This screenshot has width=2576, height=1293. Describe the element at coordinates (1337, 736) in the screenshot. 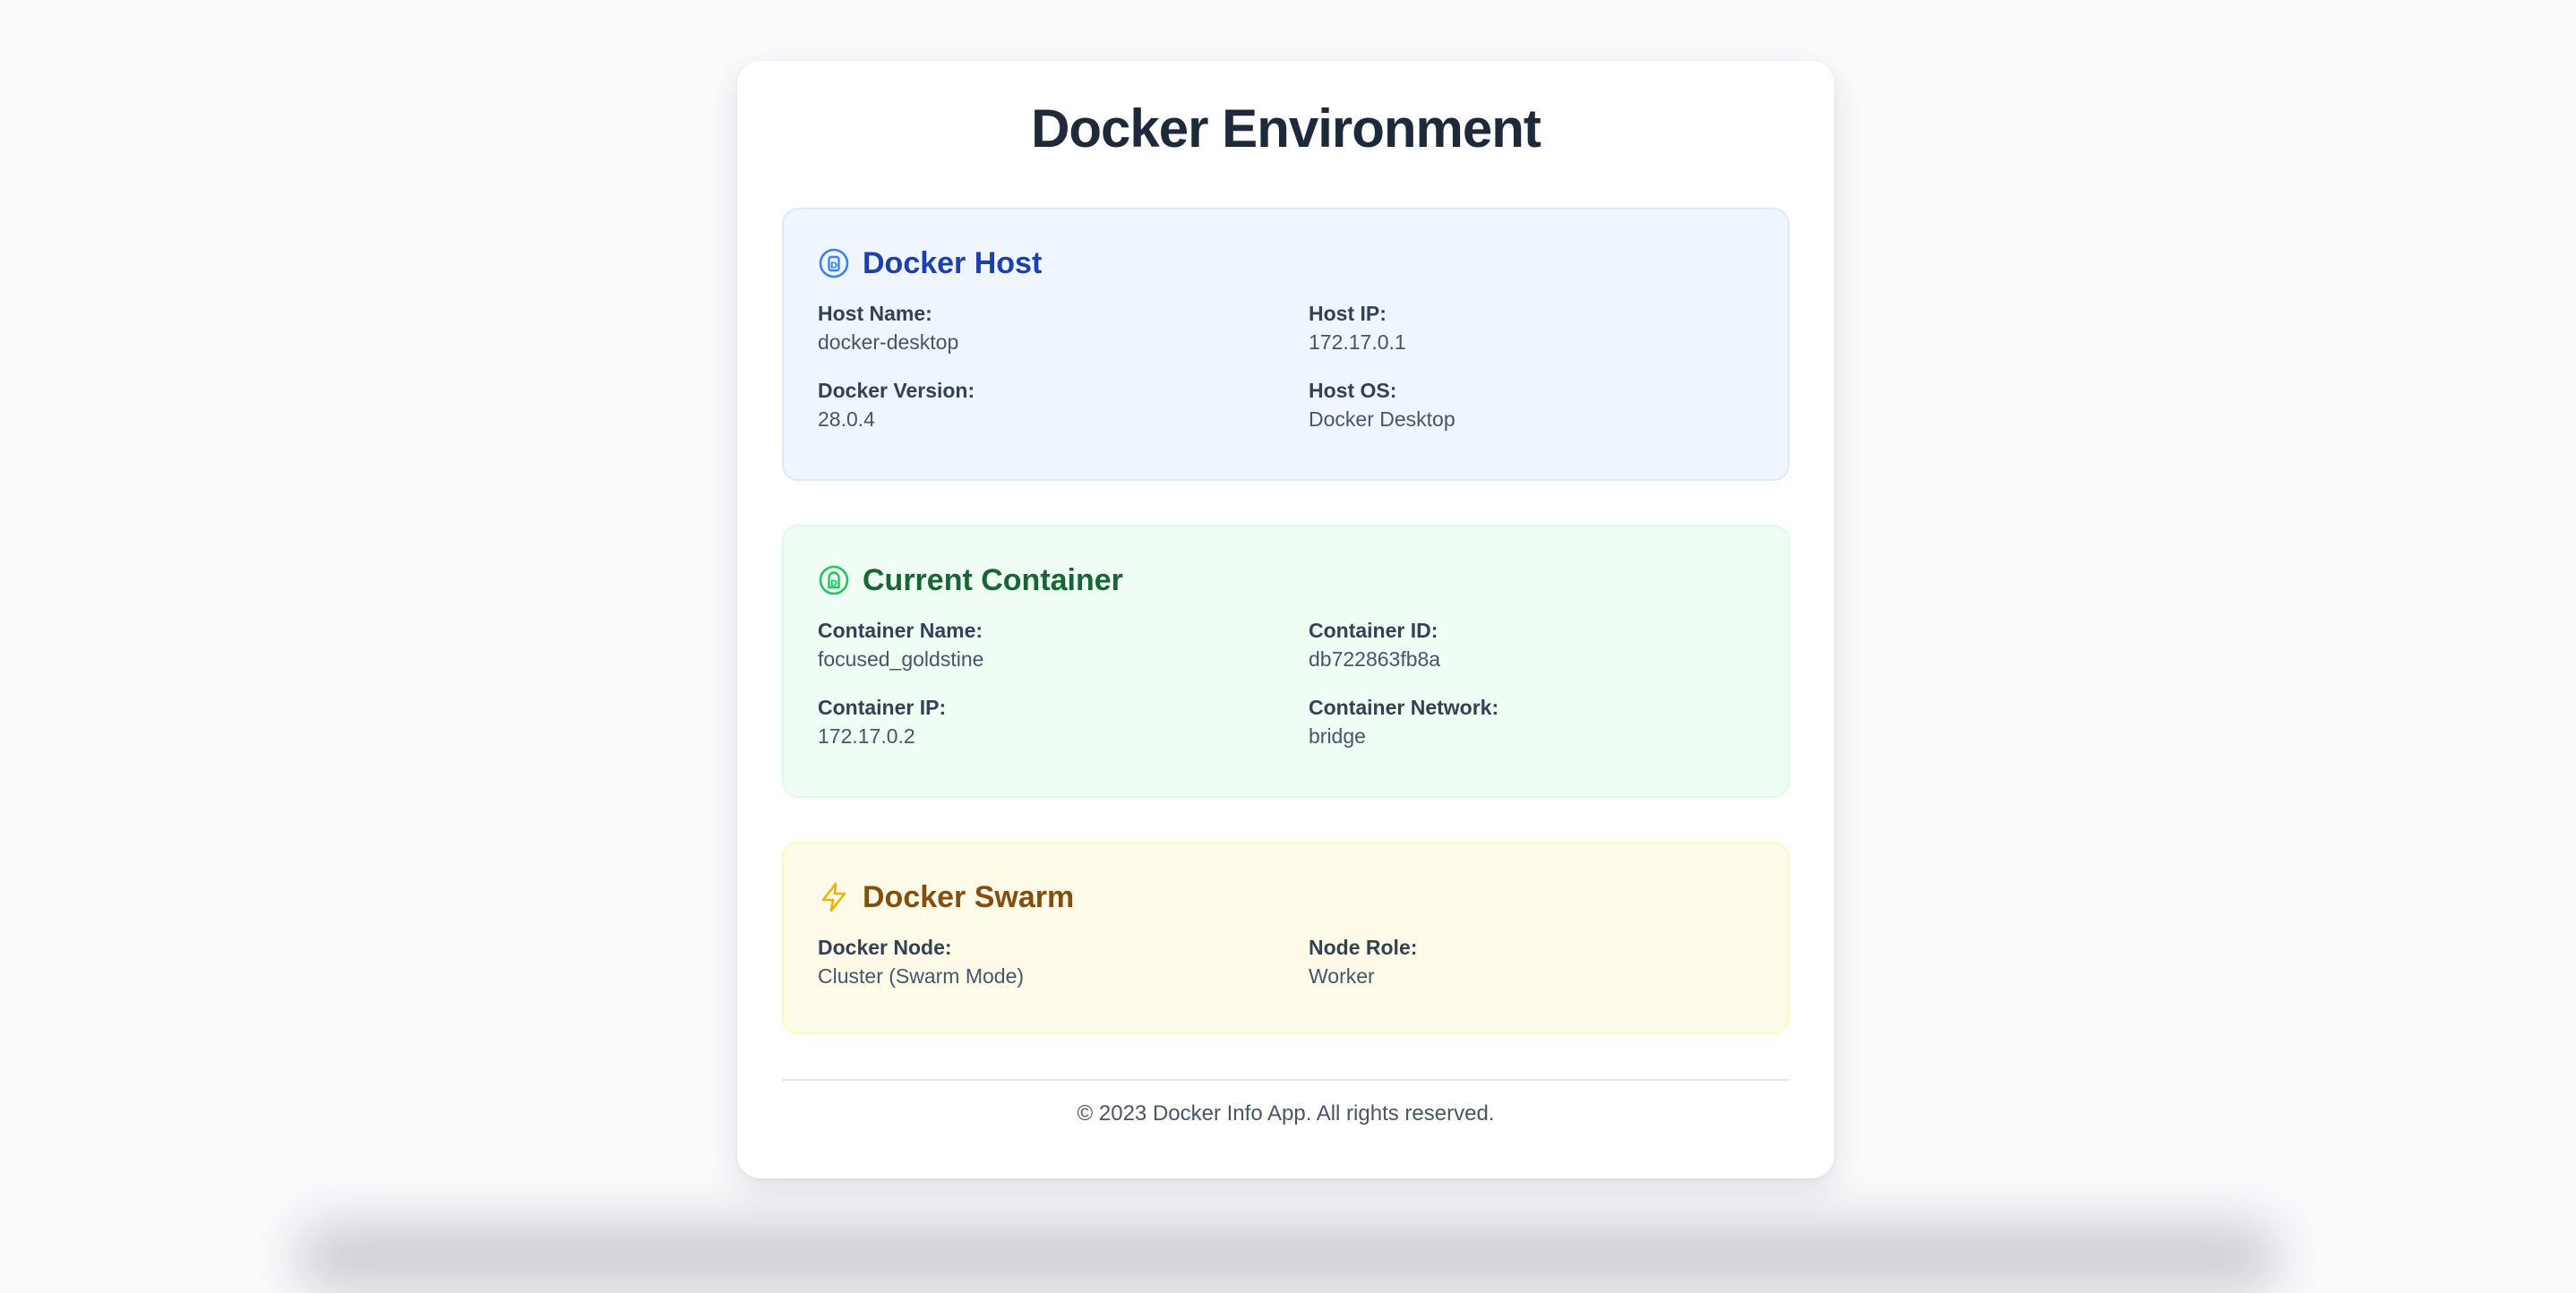

I see `field-value: bridge` at that location.